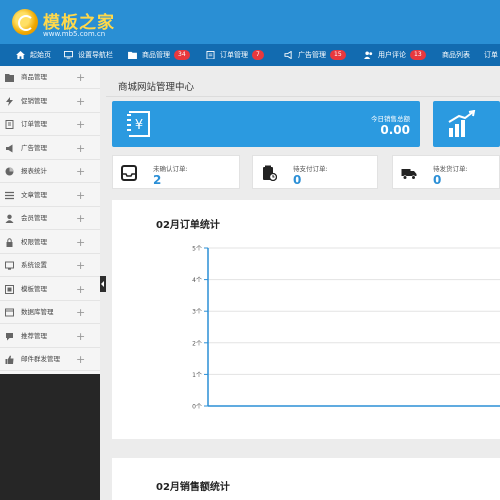 This screenshot has width=500, height=500. Describe the element at coordinates (50, 242) in the screenshot. I see `sidebar-item: 权限管理 +` at that location.